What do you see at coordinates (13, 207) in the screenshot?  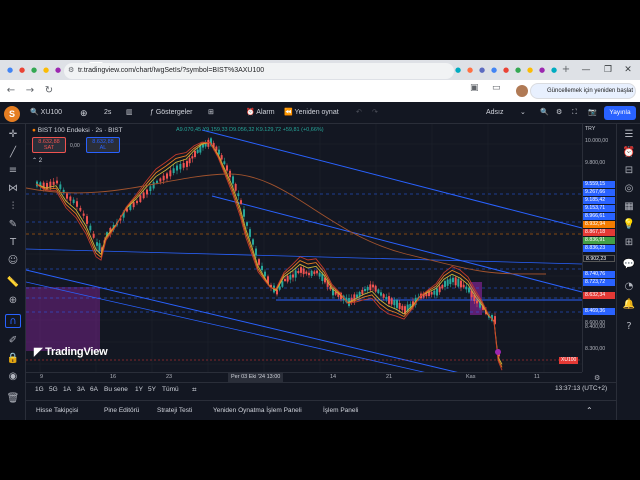 I see `forecast-icon: ⫶` at bounding box center [13, 207].